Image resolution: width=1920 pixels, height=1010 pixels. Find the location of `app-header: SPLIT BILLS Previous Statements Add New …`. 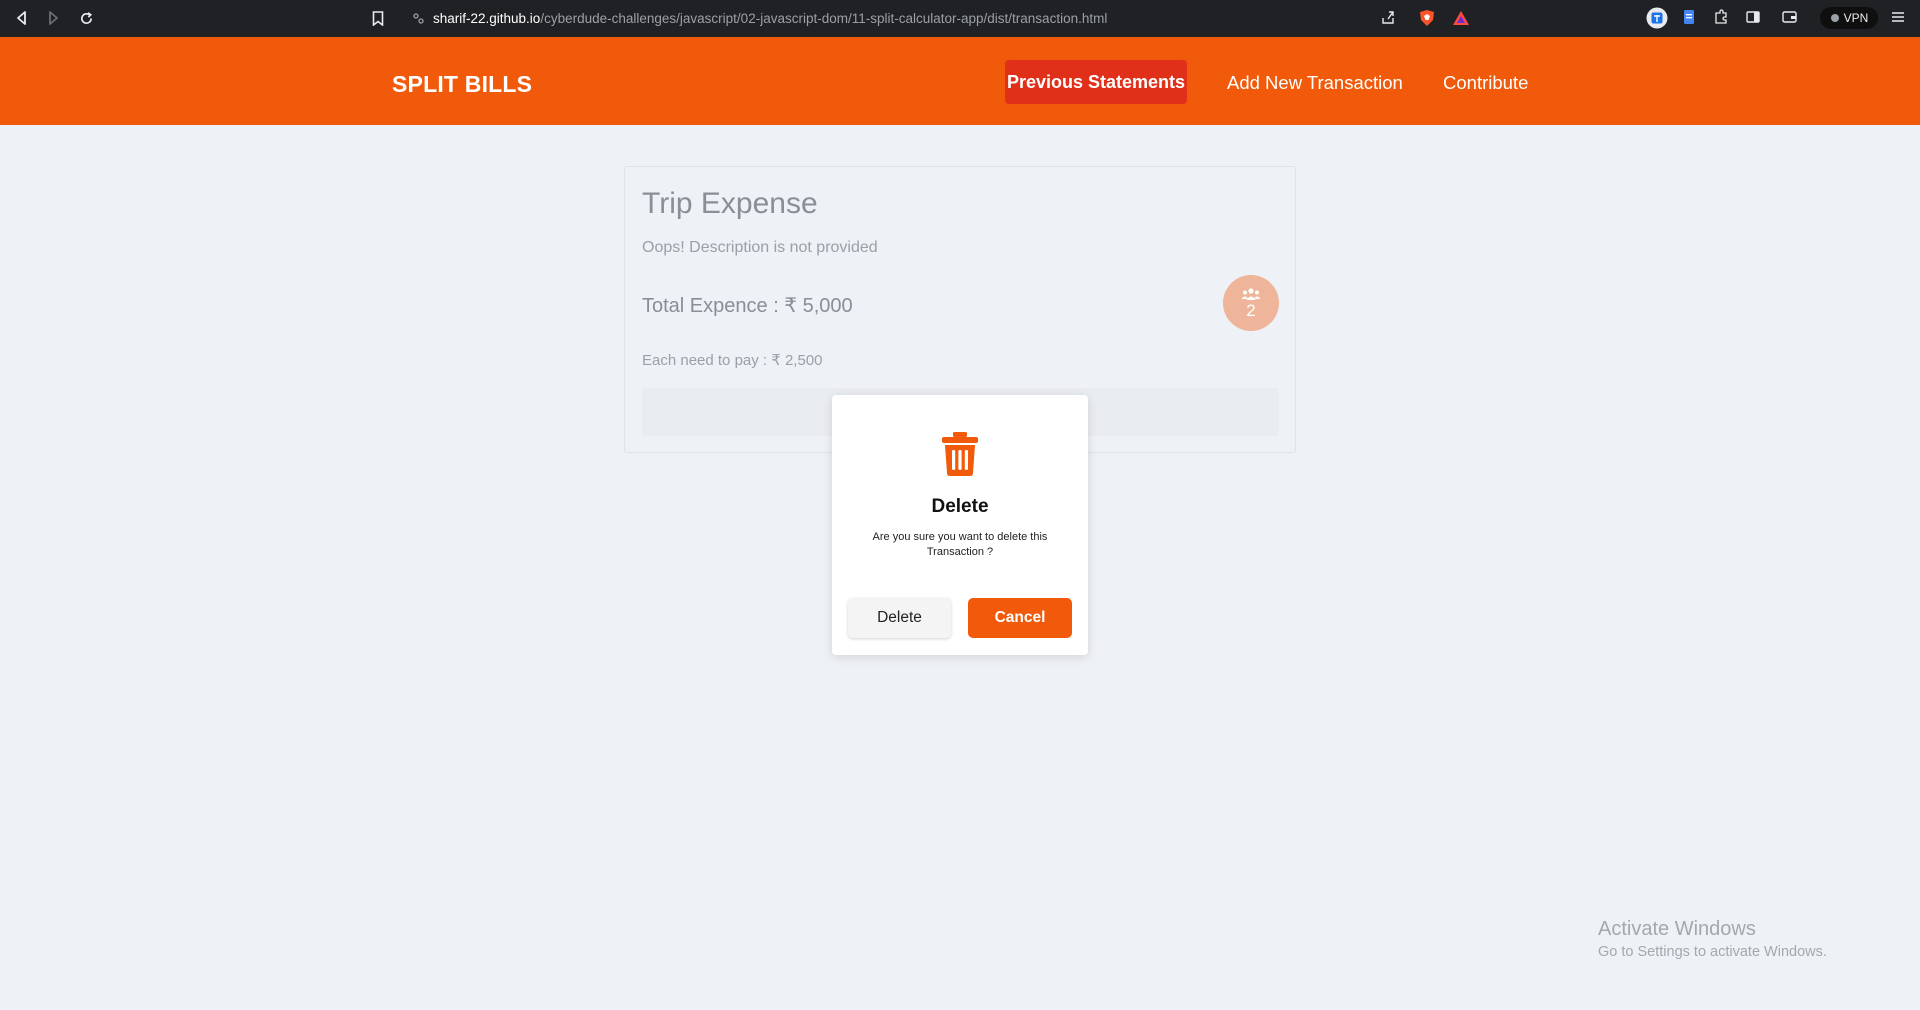

app-header: SPLIT BILLS Previous Statements Add New … is located at coordinates (960, 81).